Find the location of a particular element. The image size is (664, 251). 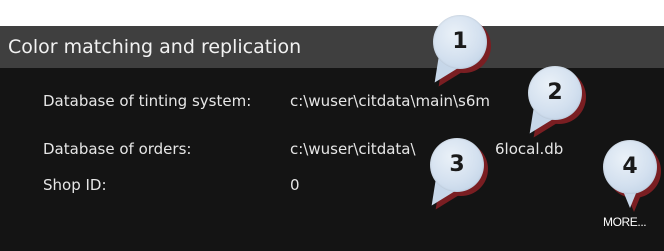

callout-number: 2 is located at coordinates (555, 92).